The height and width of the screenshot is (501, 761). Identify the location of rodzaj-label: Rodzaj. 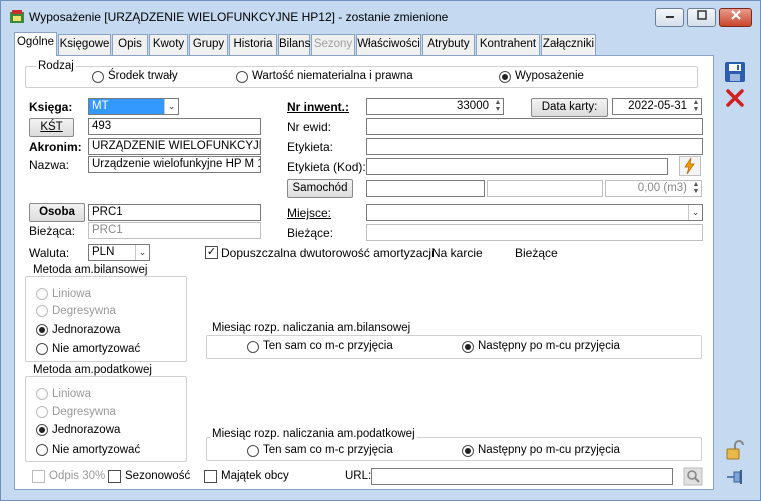
(56, 66).